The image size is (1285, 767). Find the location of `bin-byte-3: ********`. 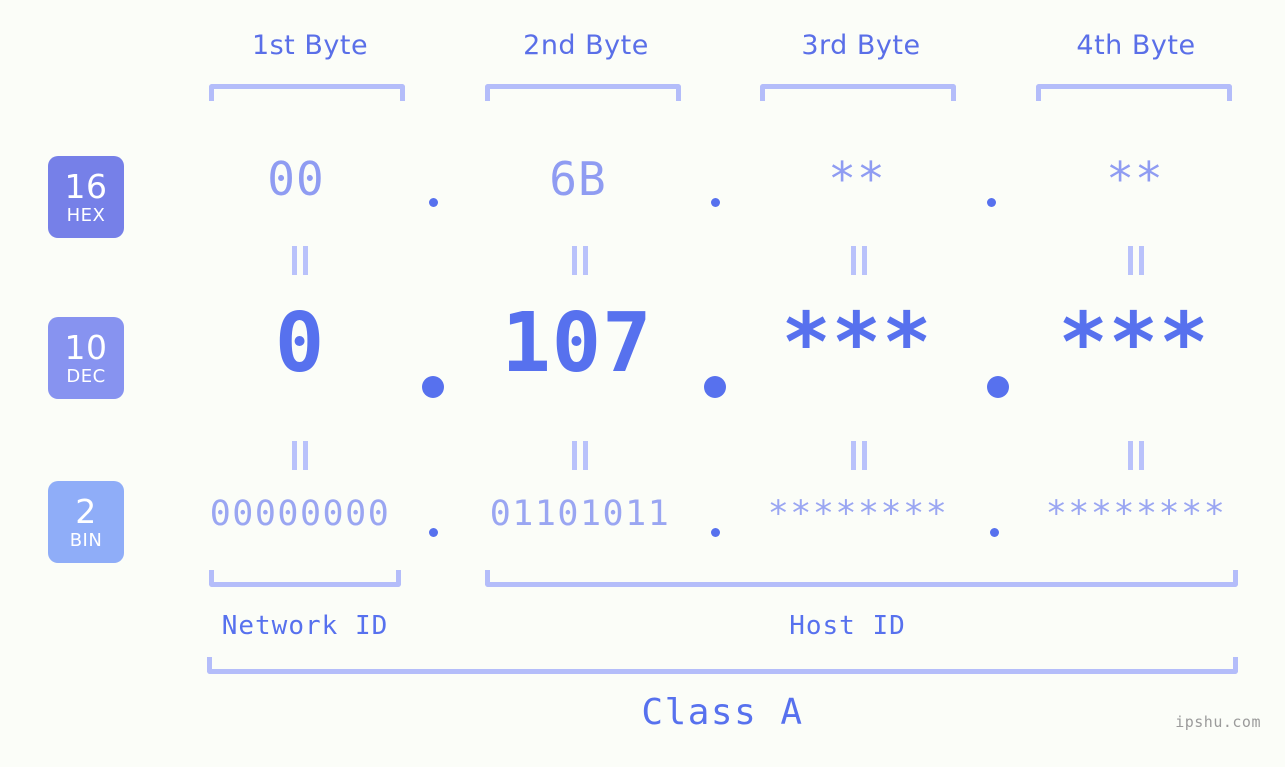

bin-byte-3: ******** is located at coordinates (858, 514).